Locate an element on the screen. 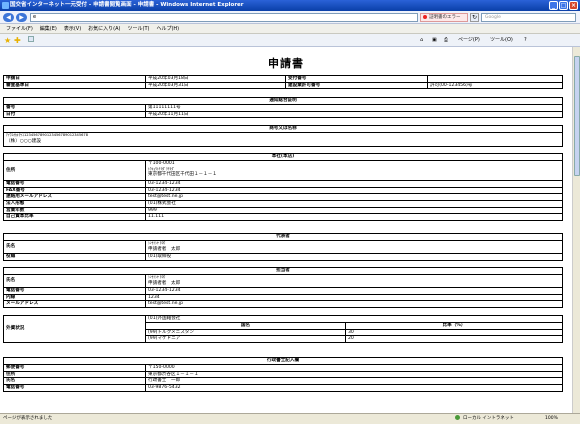 This screenshot has height=424, width=580. address-bar: ◀ ▶ e 証明書のエラー ↻ Google is located at coordinates (290, 17).